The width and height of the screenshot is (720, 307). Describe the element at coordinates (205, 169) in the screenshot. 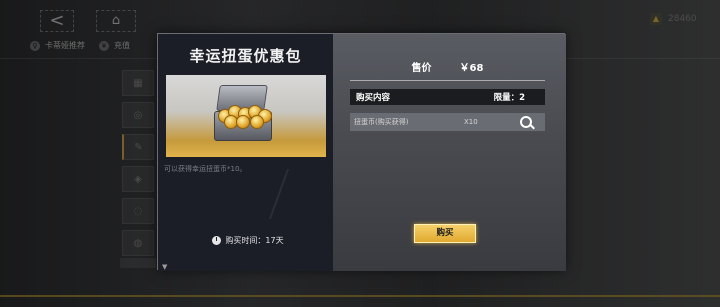

I see `package-description: 可以获得幸运扭蛋币*10。` at that location.